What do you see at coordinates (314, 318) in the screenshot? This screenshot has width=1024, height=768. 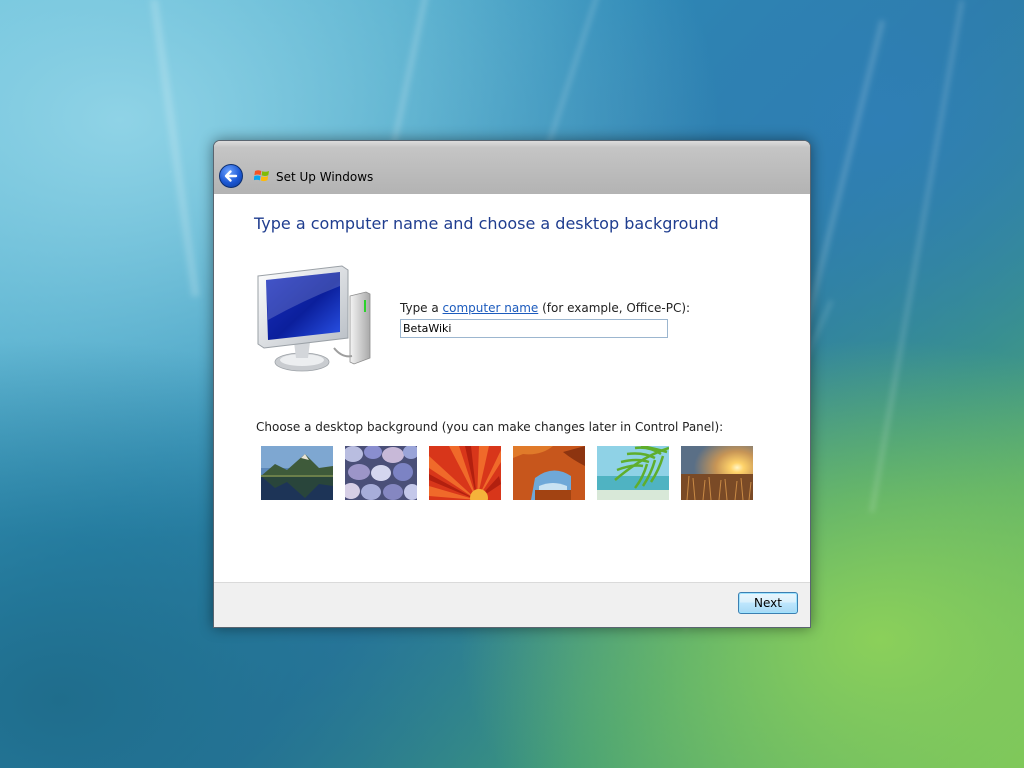 I see `computer-monitor-icon` at bounding box center [314, 318].